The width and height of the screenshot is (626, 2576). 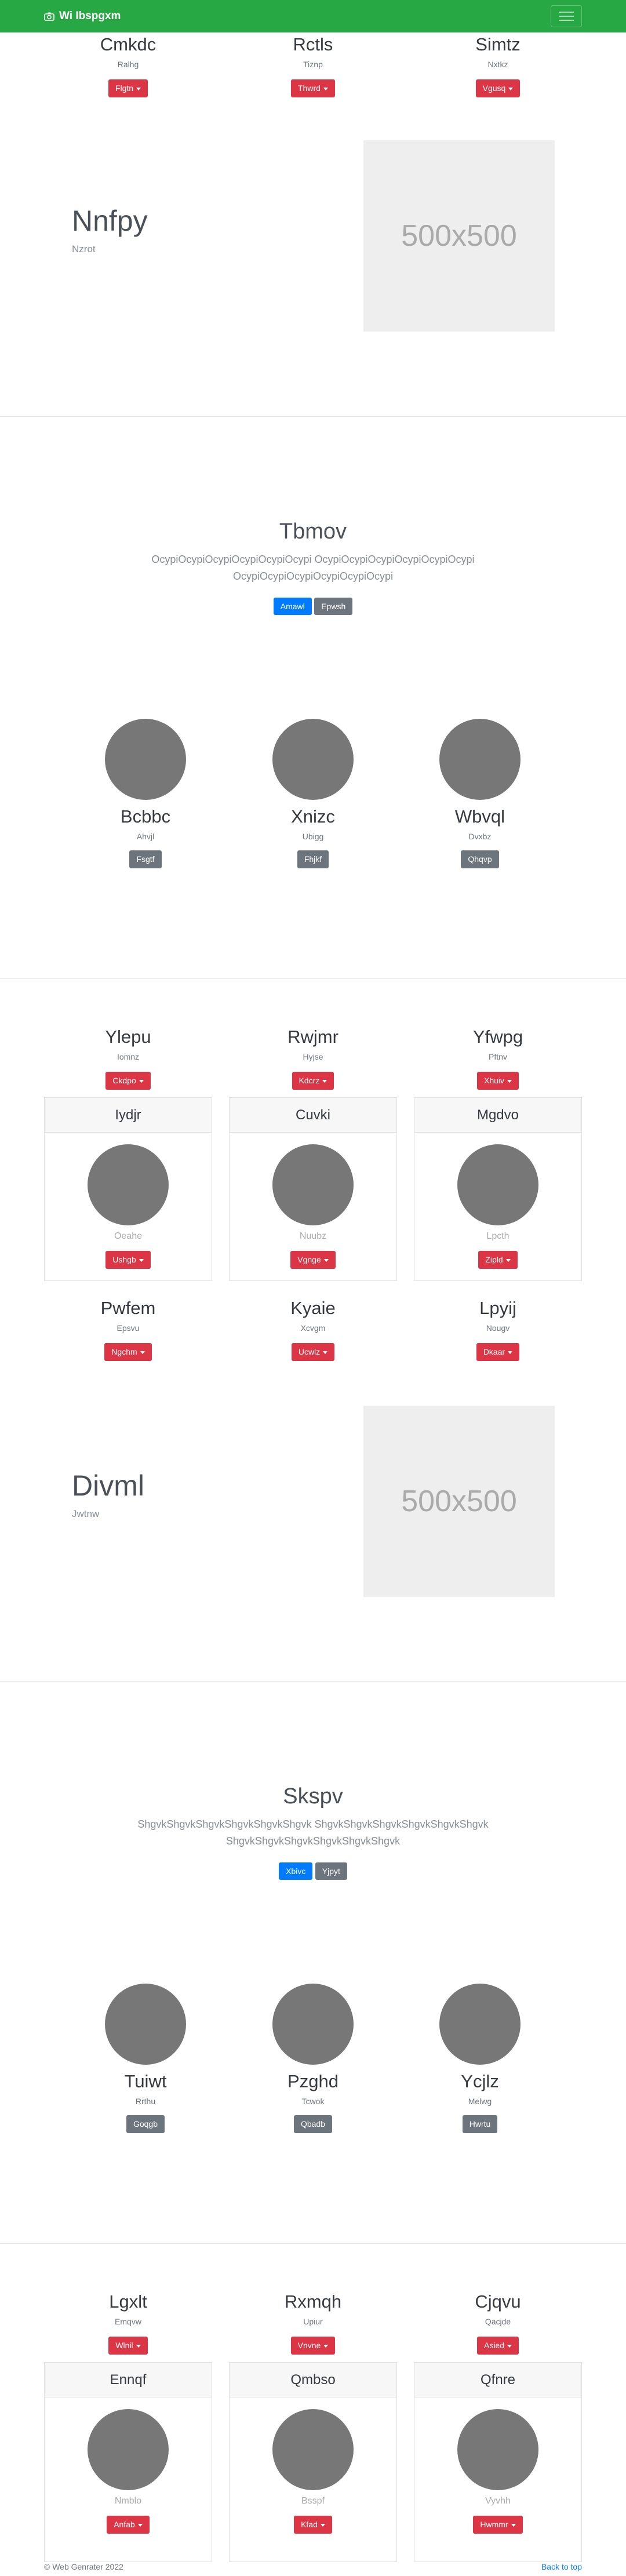 What do you see at coordinates (480, 2124) in the screenshot?
I see `profile-button: Hwrtu` at bounding box center [480, 2124].